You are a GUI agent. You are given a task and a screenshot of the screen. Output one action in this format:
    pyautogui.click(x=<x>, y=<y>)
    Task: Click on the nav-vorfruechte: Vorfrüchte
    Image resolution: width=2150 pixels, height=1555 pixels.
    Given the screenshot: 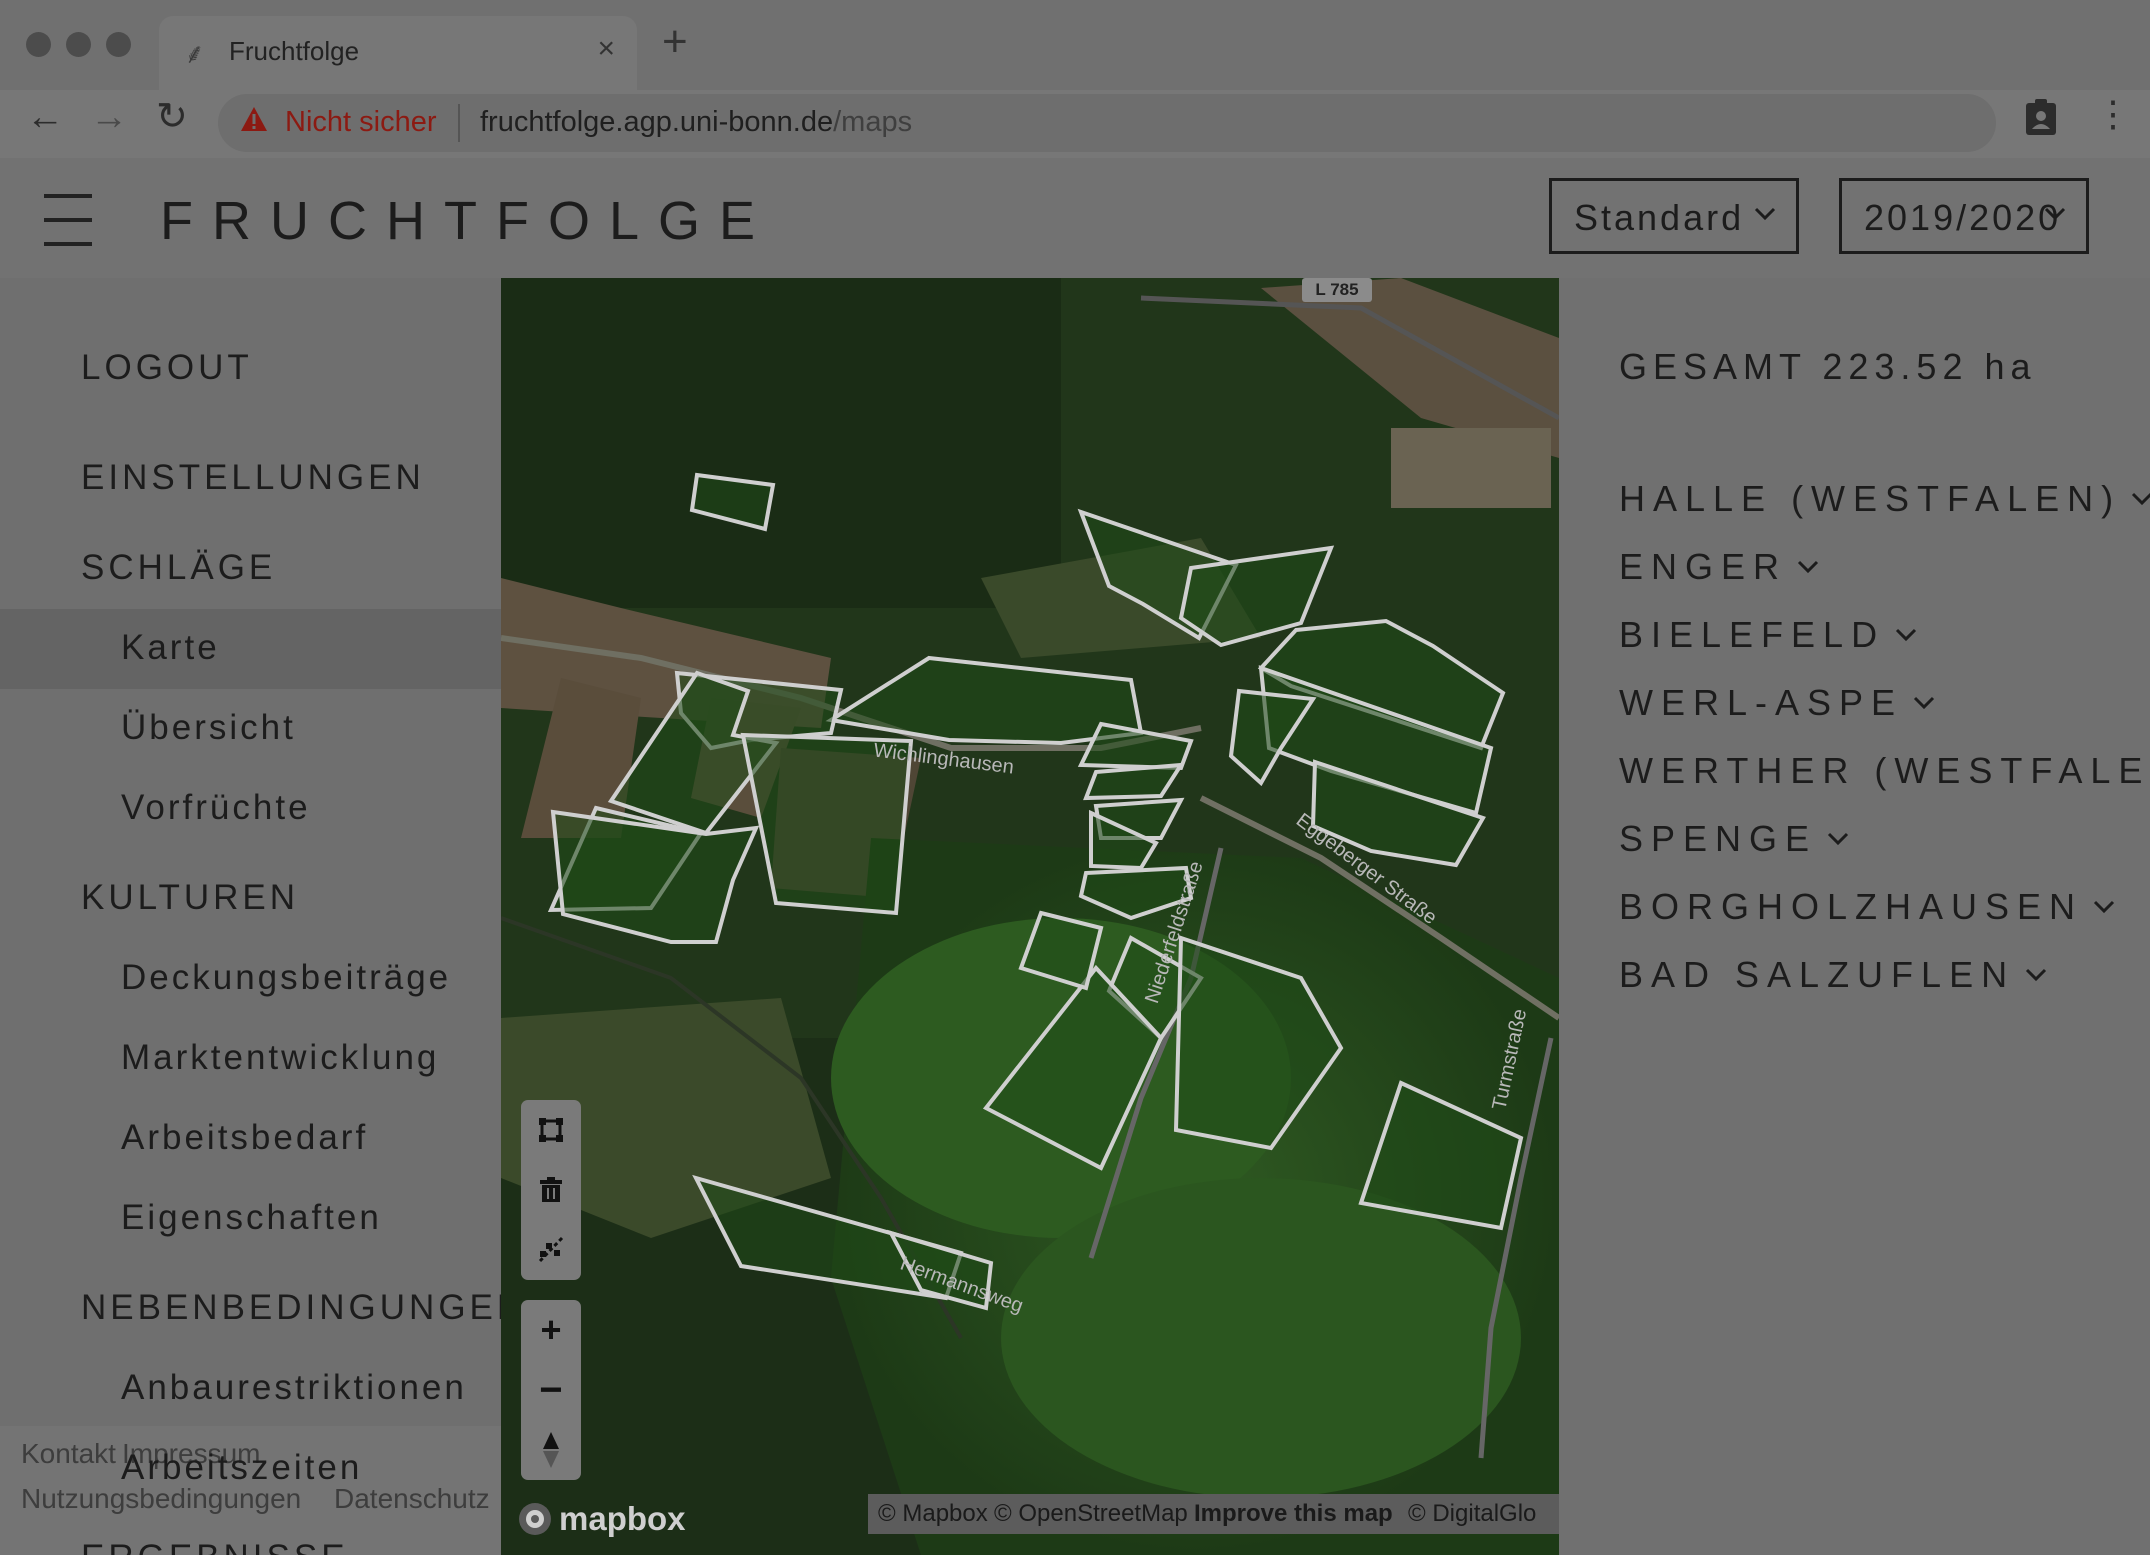 What is the action you would take?
    pyautogui.click(x=216, y=808)
    